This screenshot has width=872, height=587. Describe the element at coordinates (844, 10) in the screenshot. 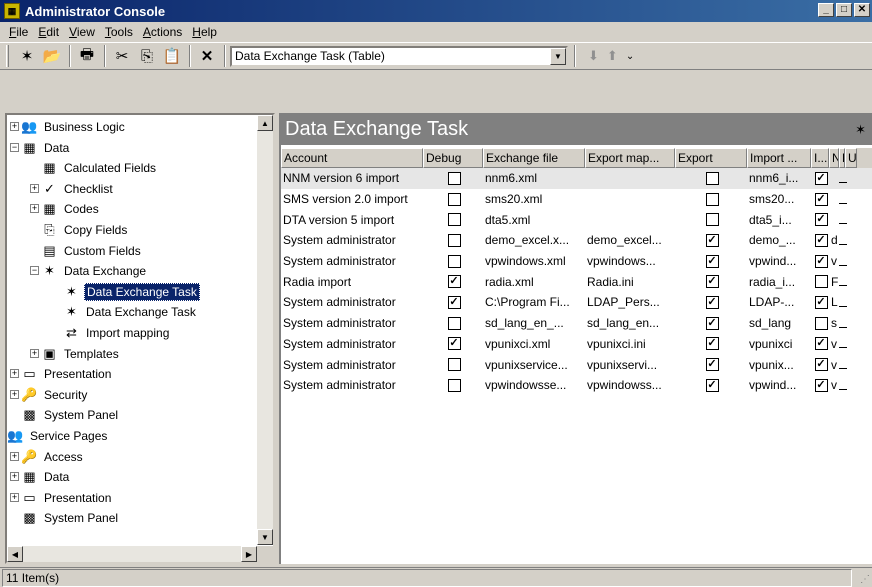

I see `maximize-button: □` at that location.